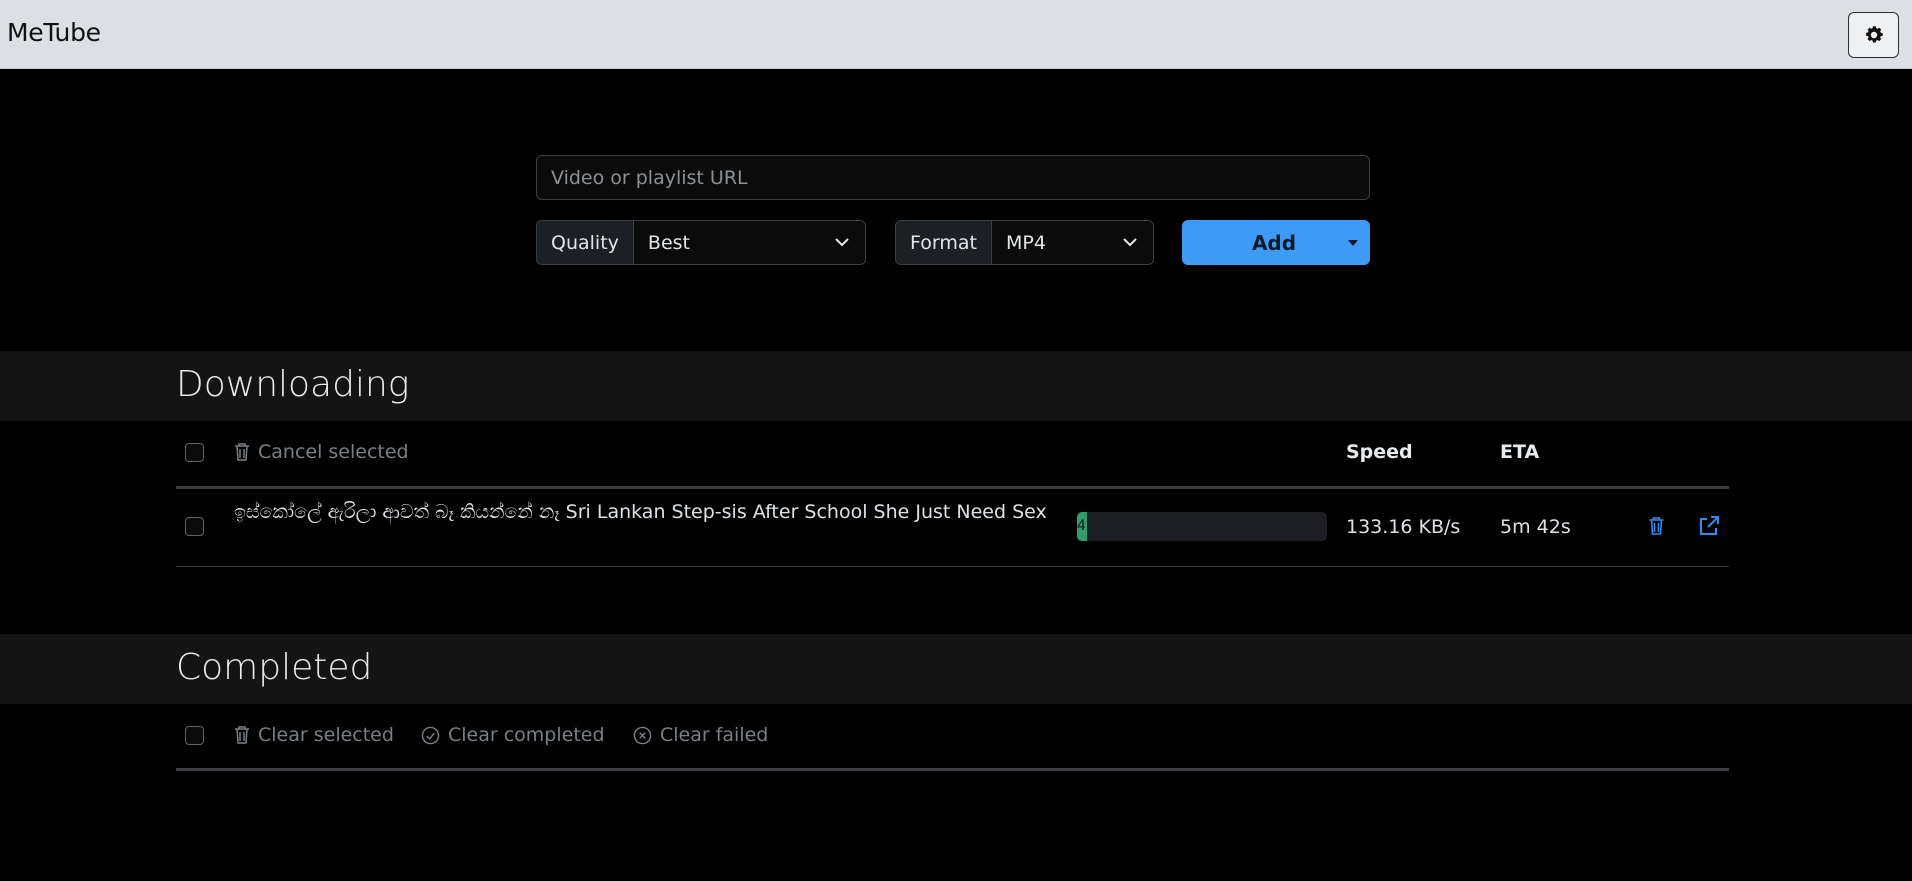 Image resolution: width=1912 pixels, height=881 pixels. I want to click on quality-select: Best, so click(749, 242).